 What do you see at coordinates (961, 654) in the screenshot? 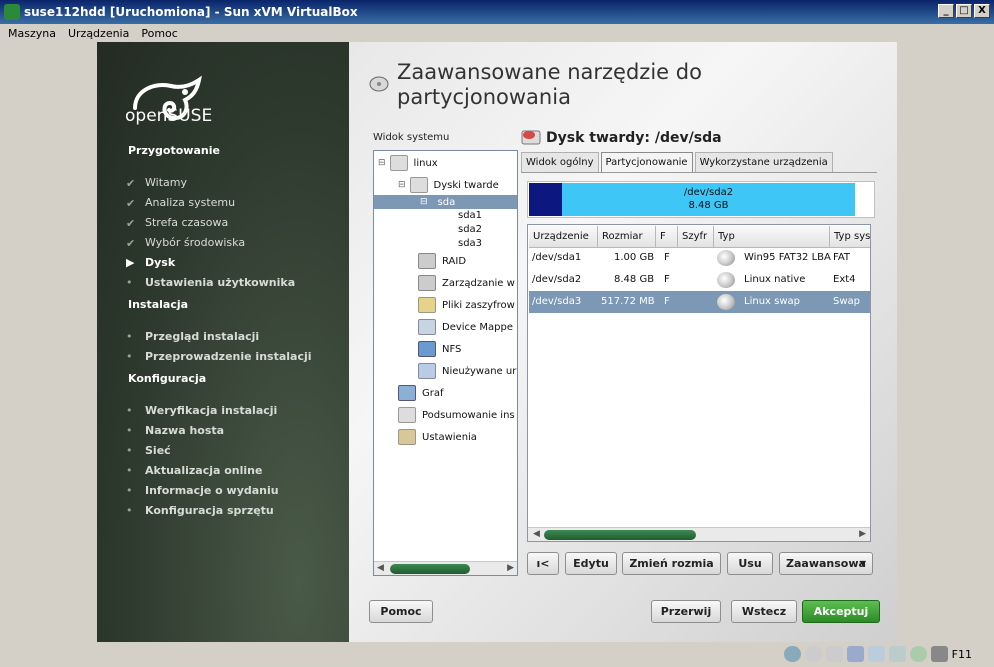
I see `host-key-label: F11` at bounding box center [961, 654].